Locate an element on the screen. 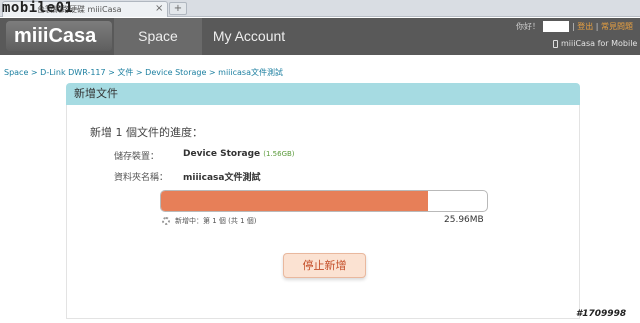  mobile-link: miiiCasa for Mobile is located at coordinates (595, 43).